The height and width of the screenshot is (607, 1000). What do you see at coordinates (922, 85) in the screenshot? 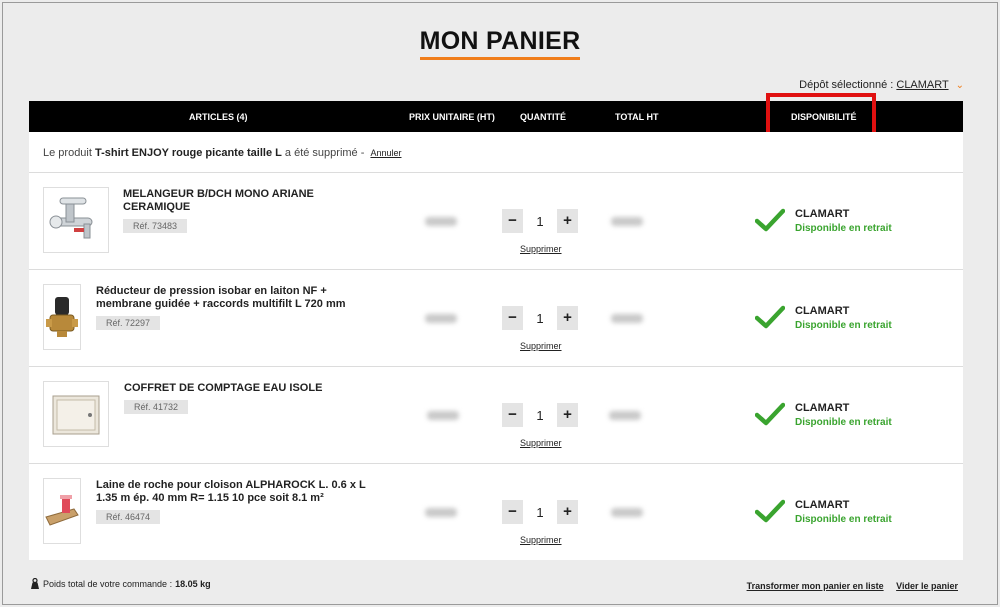
I see `depot-name: CLAMART` at bounding box center [922, 85].